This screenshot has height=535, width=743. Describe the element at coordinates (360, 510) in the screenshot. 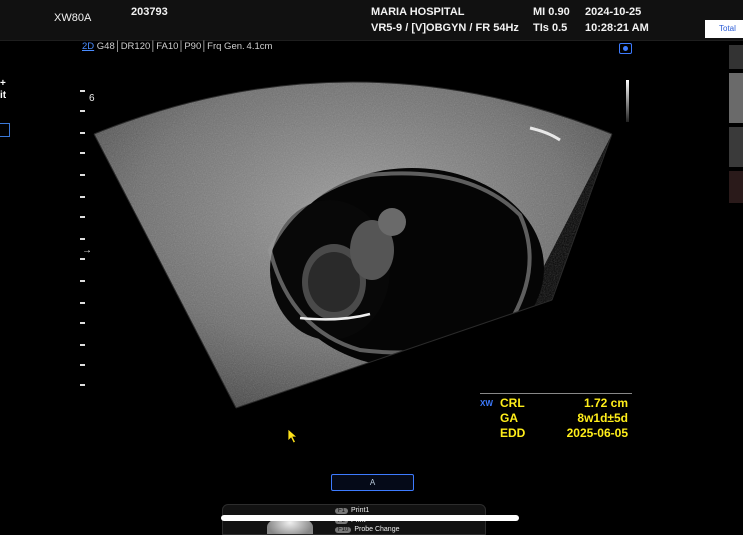

I see `menu-label: Print1` at that location.